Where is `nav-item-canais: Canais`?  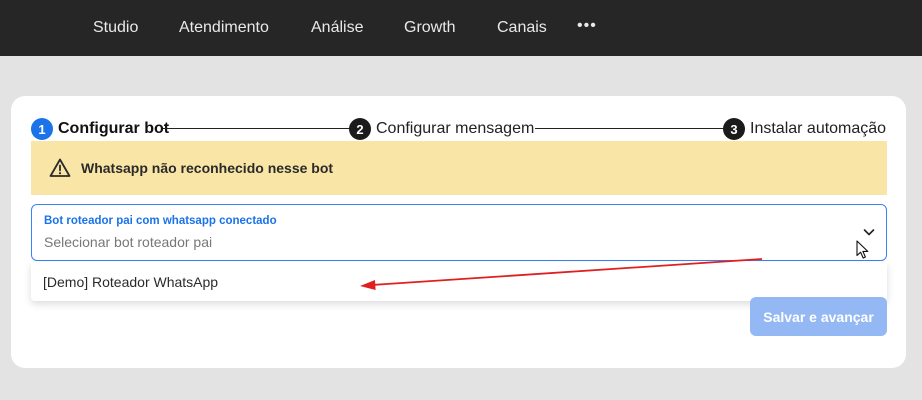 nav-item-canais: Canais is located at coordinates (522, 28).